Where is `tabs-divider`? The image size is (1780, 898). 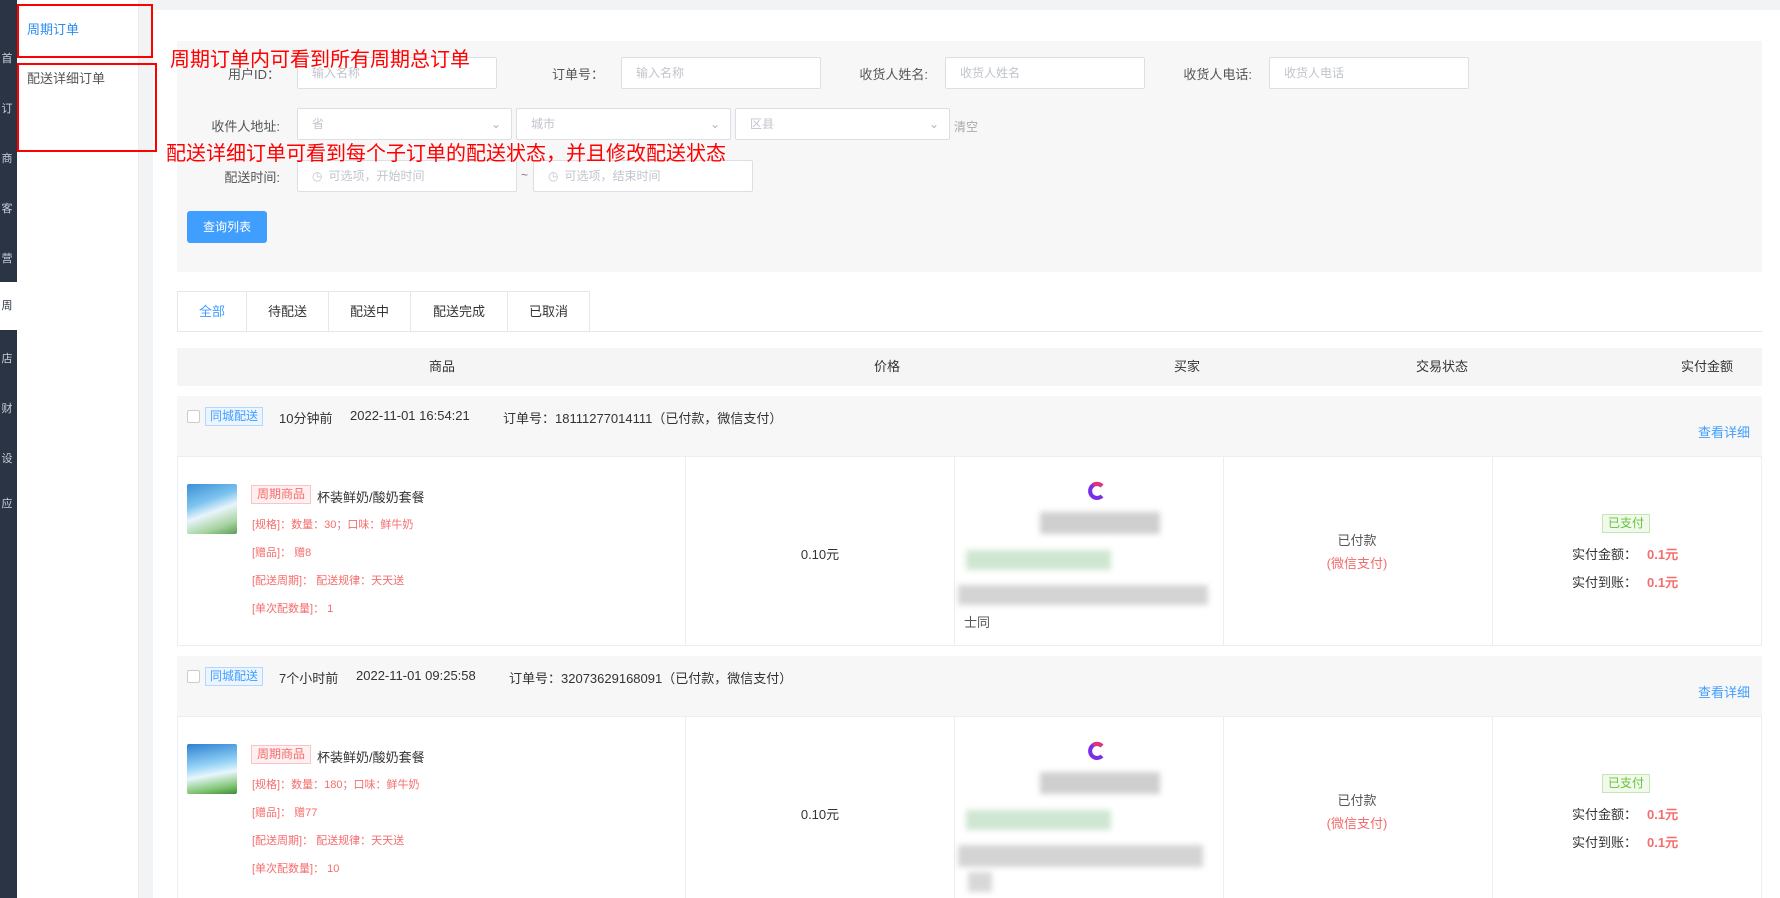
tabs-divider is located at coordinates (969, 331).